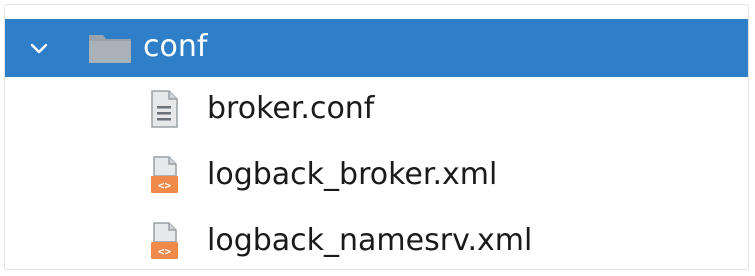 Image resolution: width=755 pixels, height=276 pixels. I want to click on text-file-icon, so click(164, 109).